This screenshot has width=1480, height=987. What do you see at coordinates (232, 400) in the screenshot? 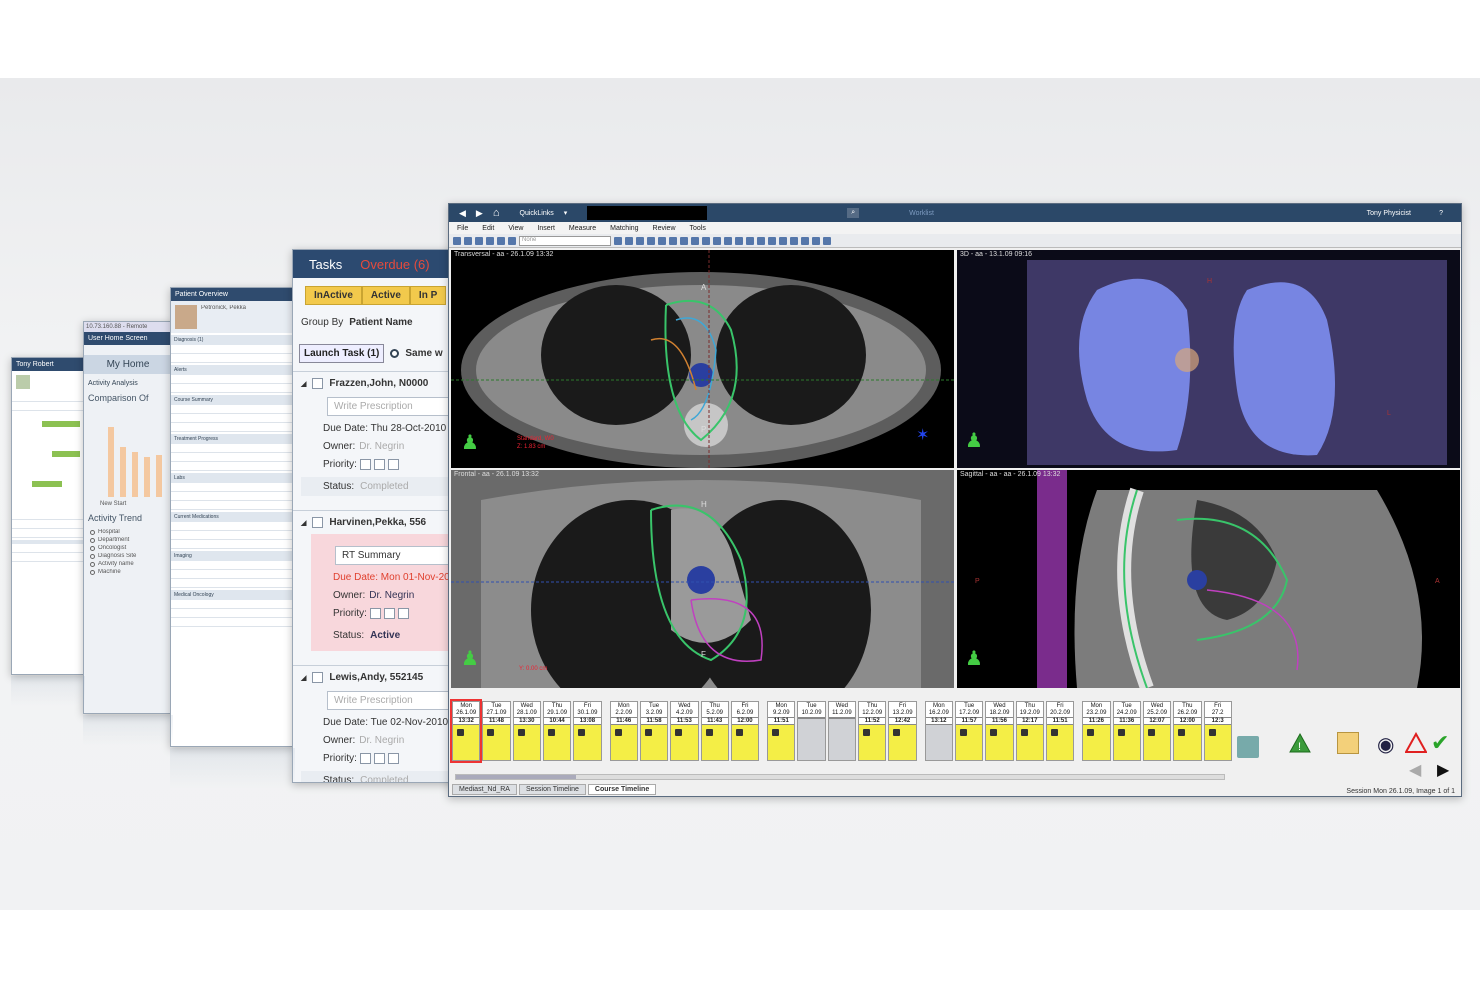
I see `section-header: Course Summary` at bounding box center [232, 400].